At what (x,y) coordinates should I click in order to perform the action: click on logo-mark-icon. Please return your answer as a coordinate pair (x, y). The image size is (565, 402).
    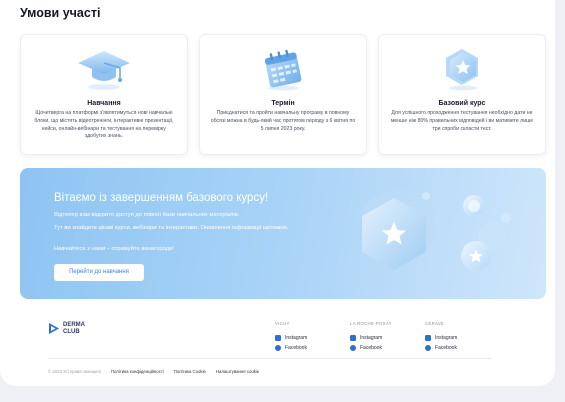
    Looking at the image, I should click on (54, 328).